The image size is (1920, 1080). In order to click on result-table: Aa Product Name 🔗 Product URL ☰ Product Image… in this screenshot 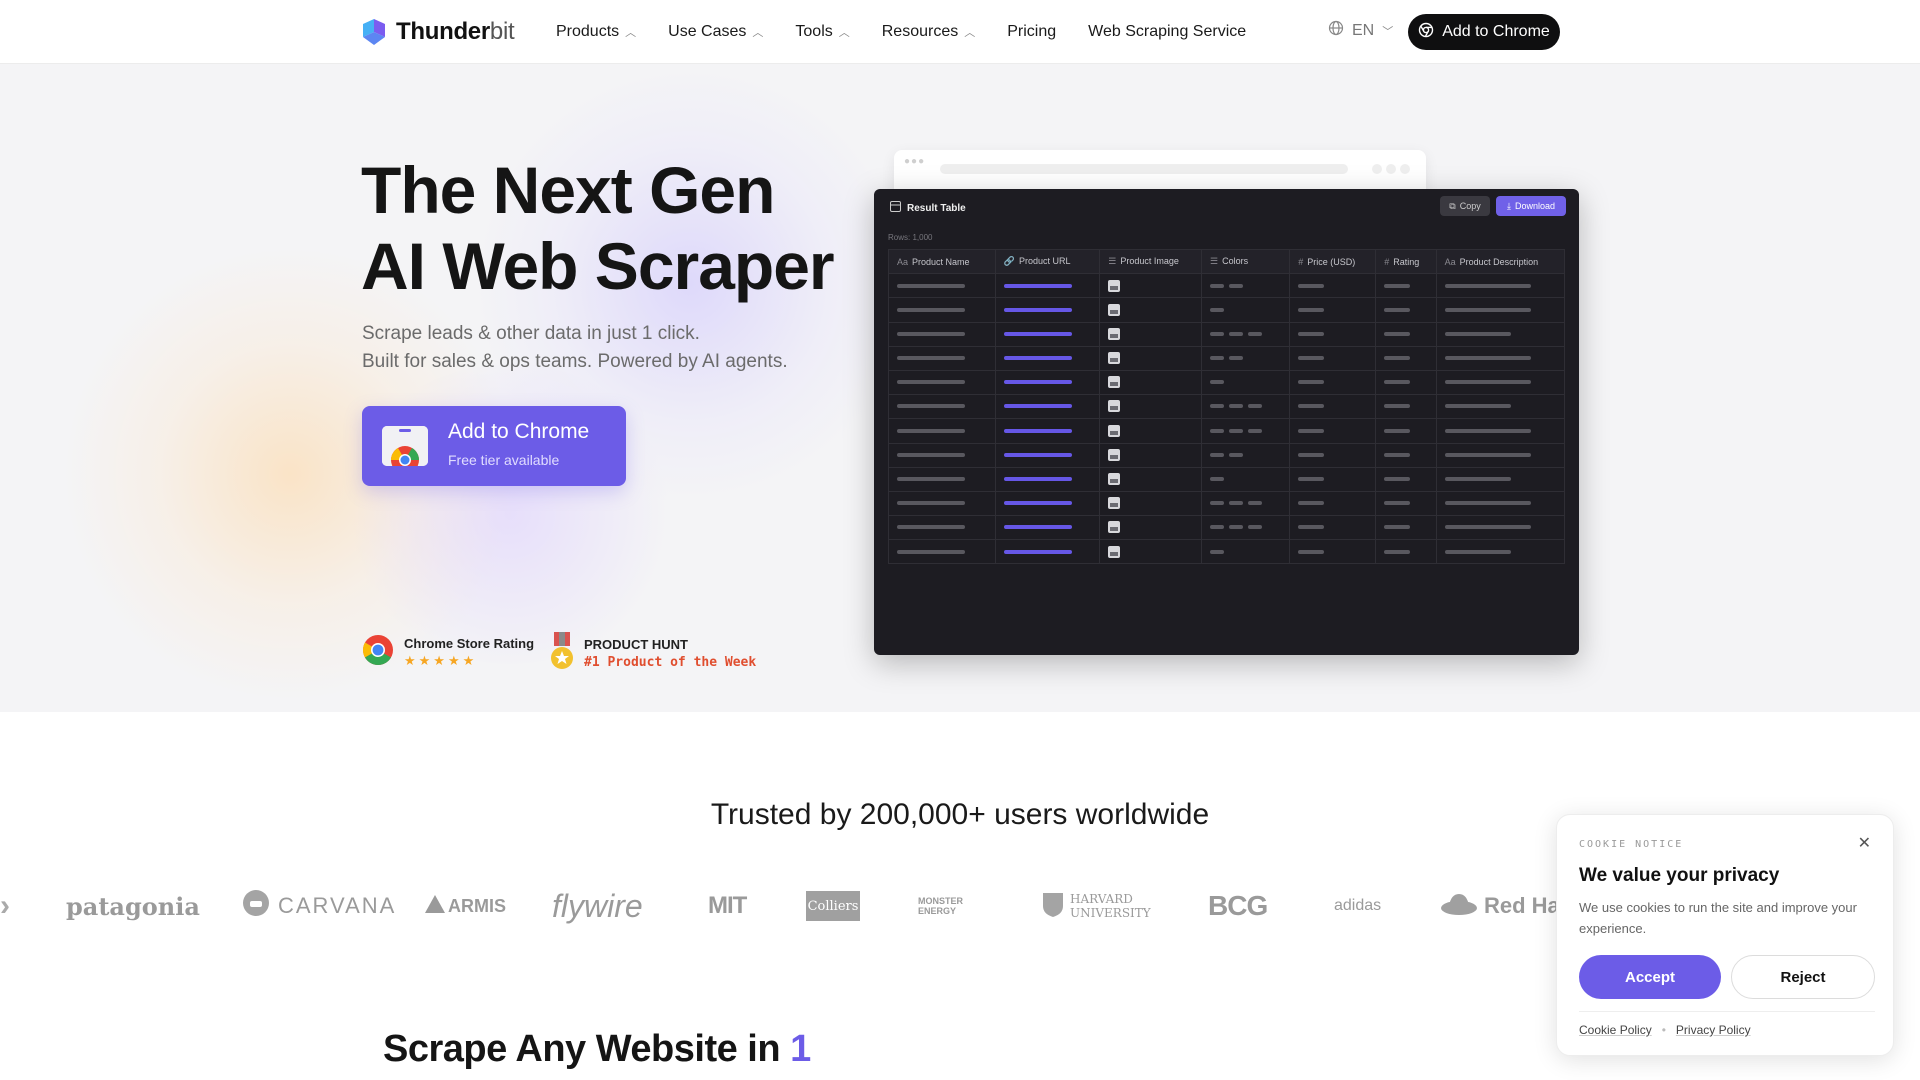, I will do `click(1227, 406)`.